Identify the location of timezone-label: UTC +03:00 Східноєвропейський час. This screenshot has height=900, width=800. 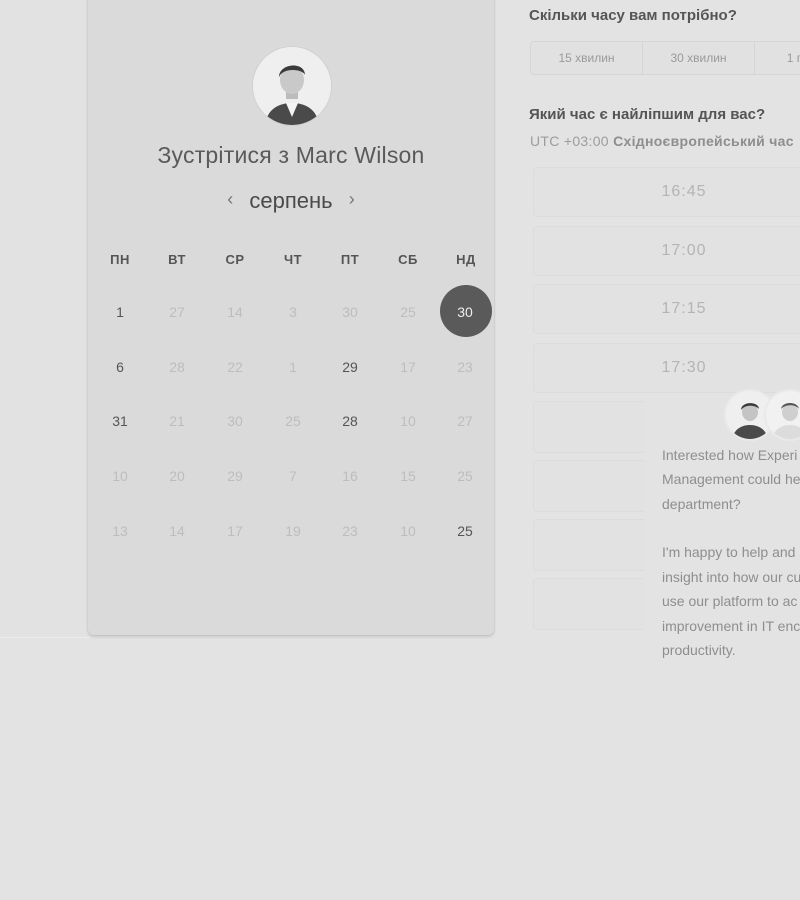
(662, 141).